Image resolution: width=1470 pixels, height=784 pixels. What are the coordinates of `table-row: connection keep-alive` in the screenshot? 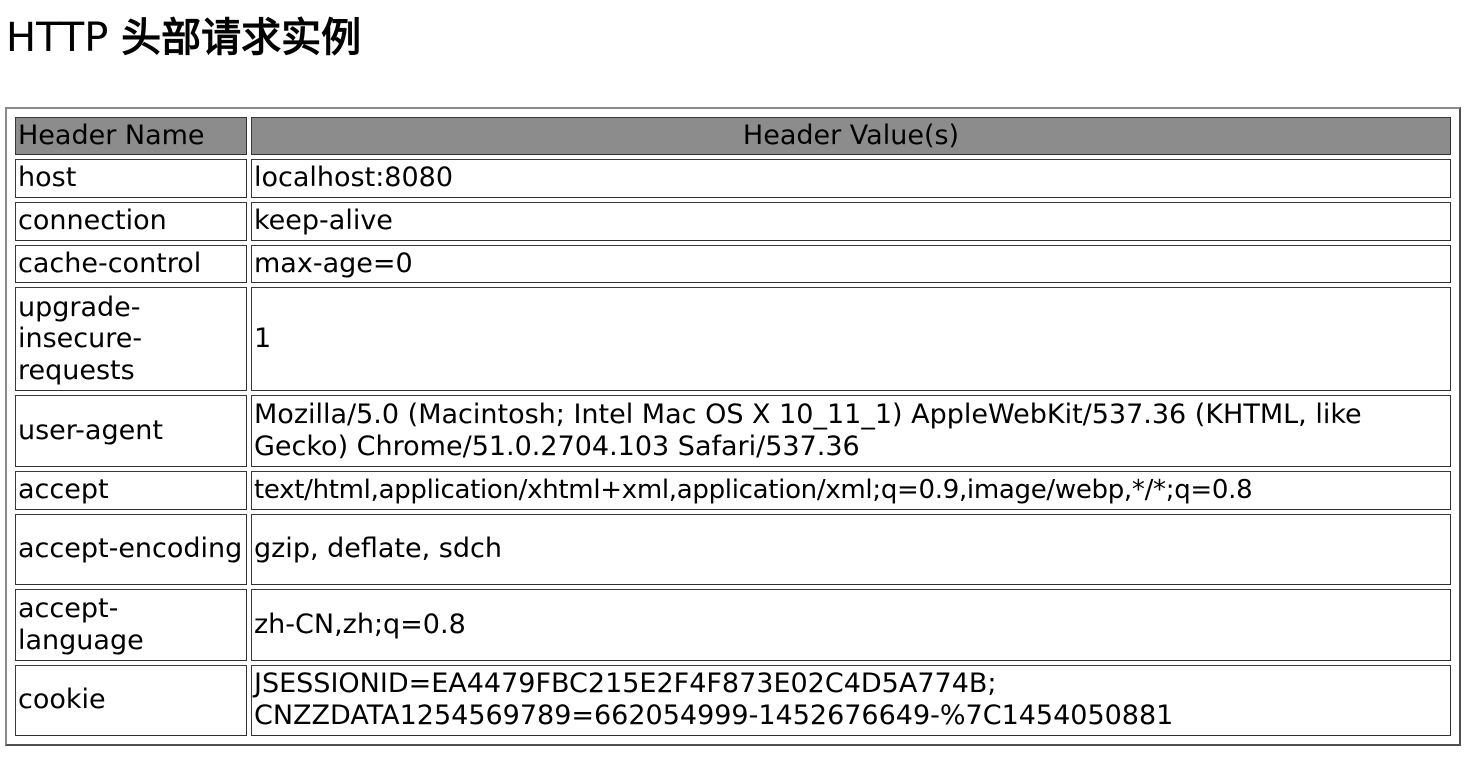 It's located at (733, 221).